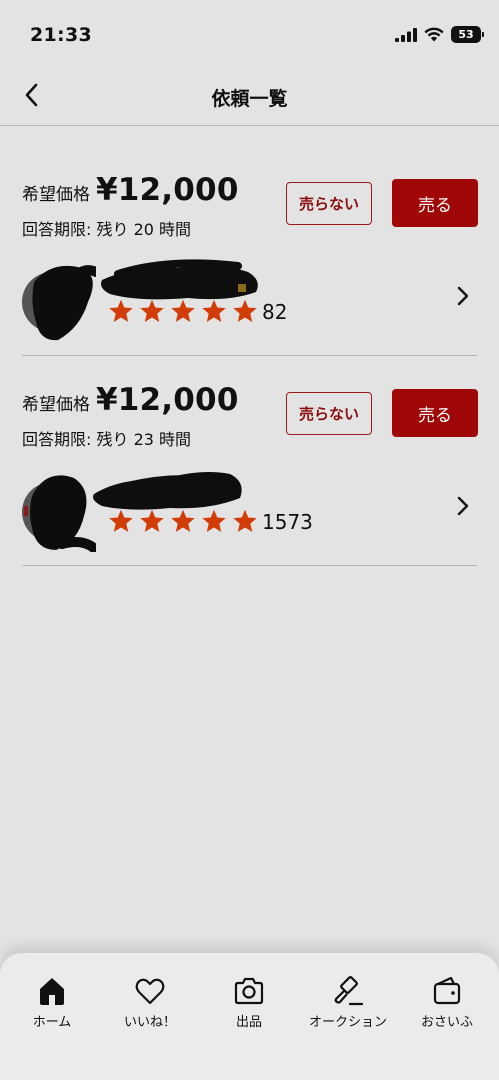 Image resolution: width=499 pixels, height=1080 pixels. What do you see at coordinates (287, 522) in the screenshot?
I see `rating-count: 1573` at bounding box center [287, 522].